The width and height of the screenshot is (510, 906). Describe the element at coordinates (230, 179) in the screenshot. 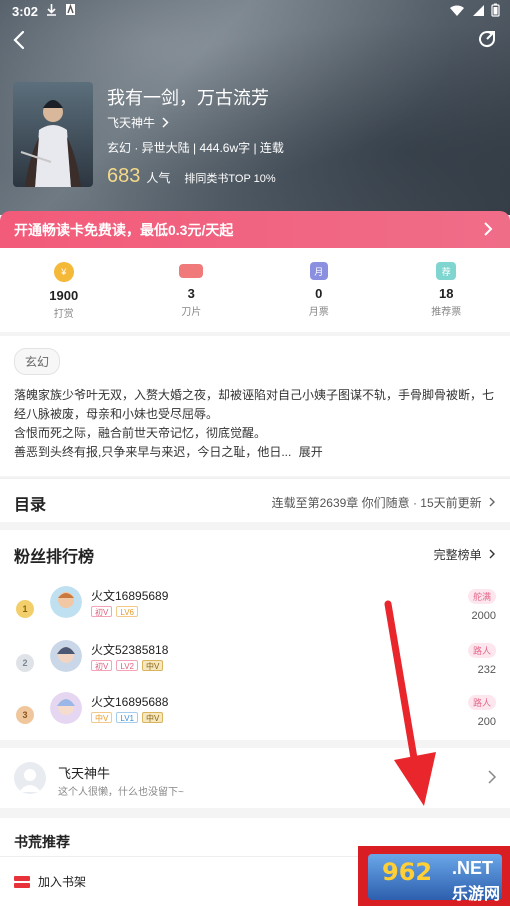

I see `rank-text: 排同类书TOP 10%` at that location.